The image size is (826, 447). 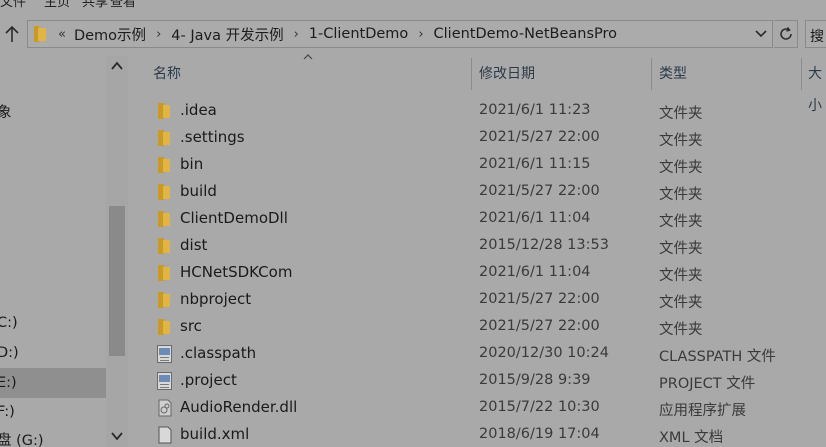 What do you see at coordinates (53, 251) in the screenshot?
I see `navigation-pane: 象 C:) D:) E:) F:) 盘 (G:)` at bounding box center [53, 251].